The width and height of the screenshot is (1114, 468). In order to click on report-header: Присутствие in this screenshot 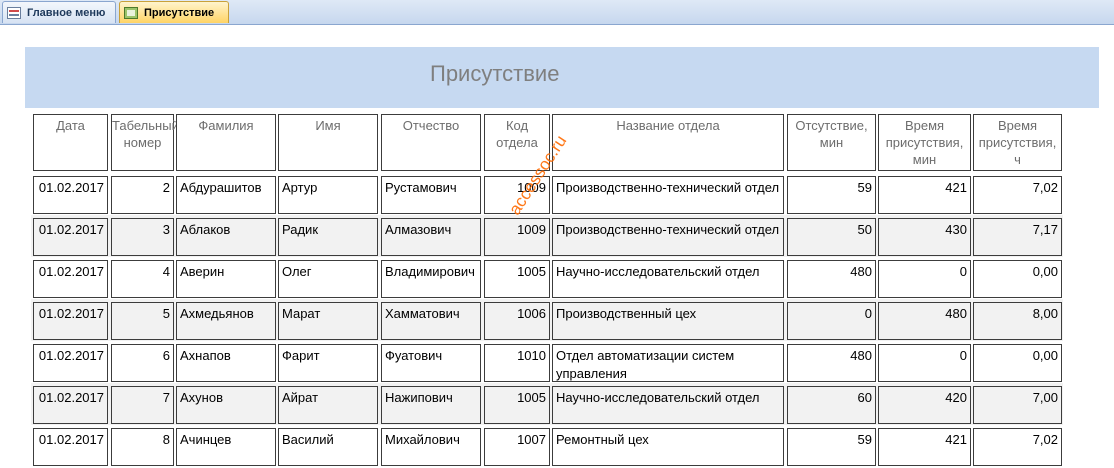, I will do `click(562, 77)`.